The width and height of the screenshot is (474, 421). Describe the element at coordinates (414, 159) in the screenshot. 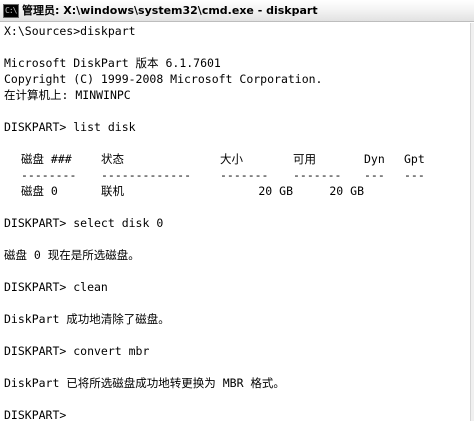

I see `table-header-gpt: Gpt` at that location.